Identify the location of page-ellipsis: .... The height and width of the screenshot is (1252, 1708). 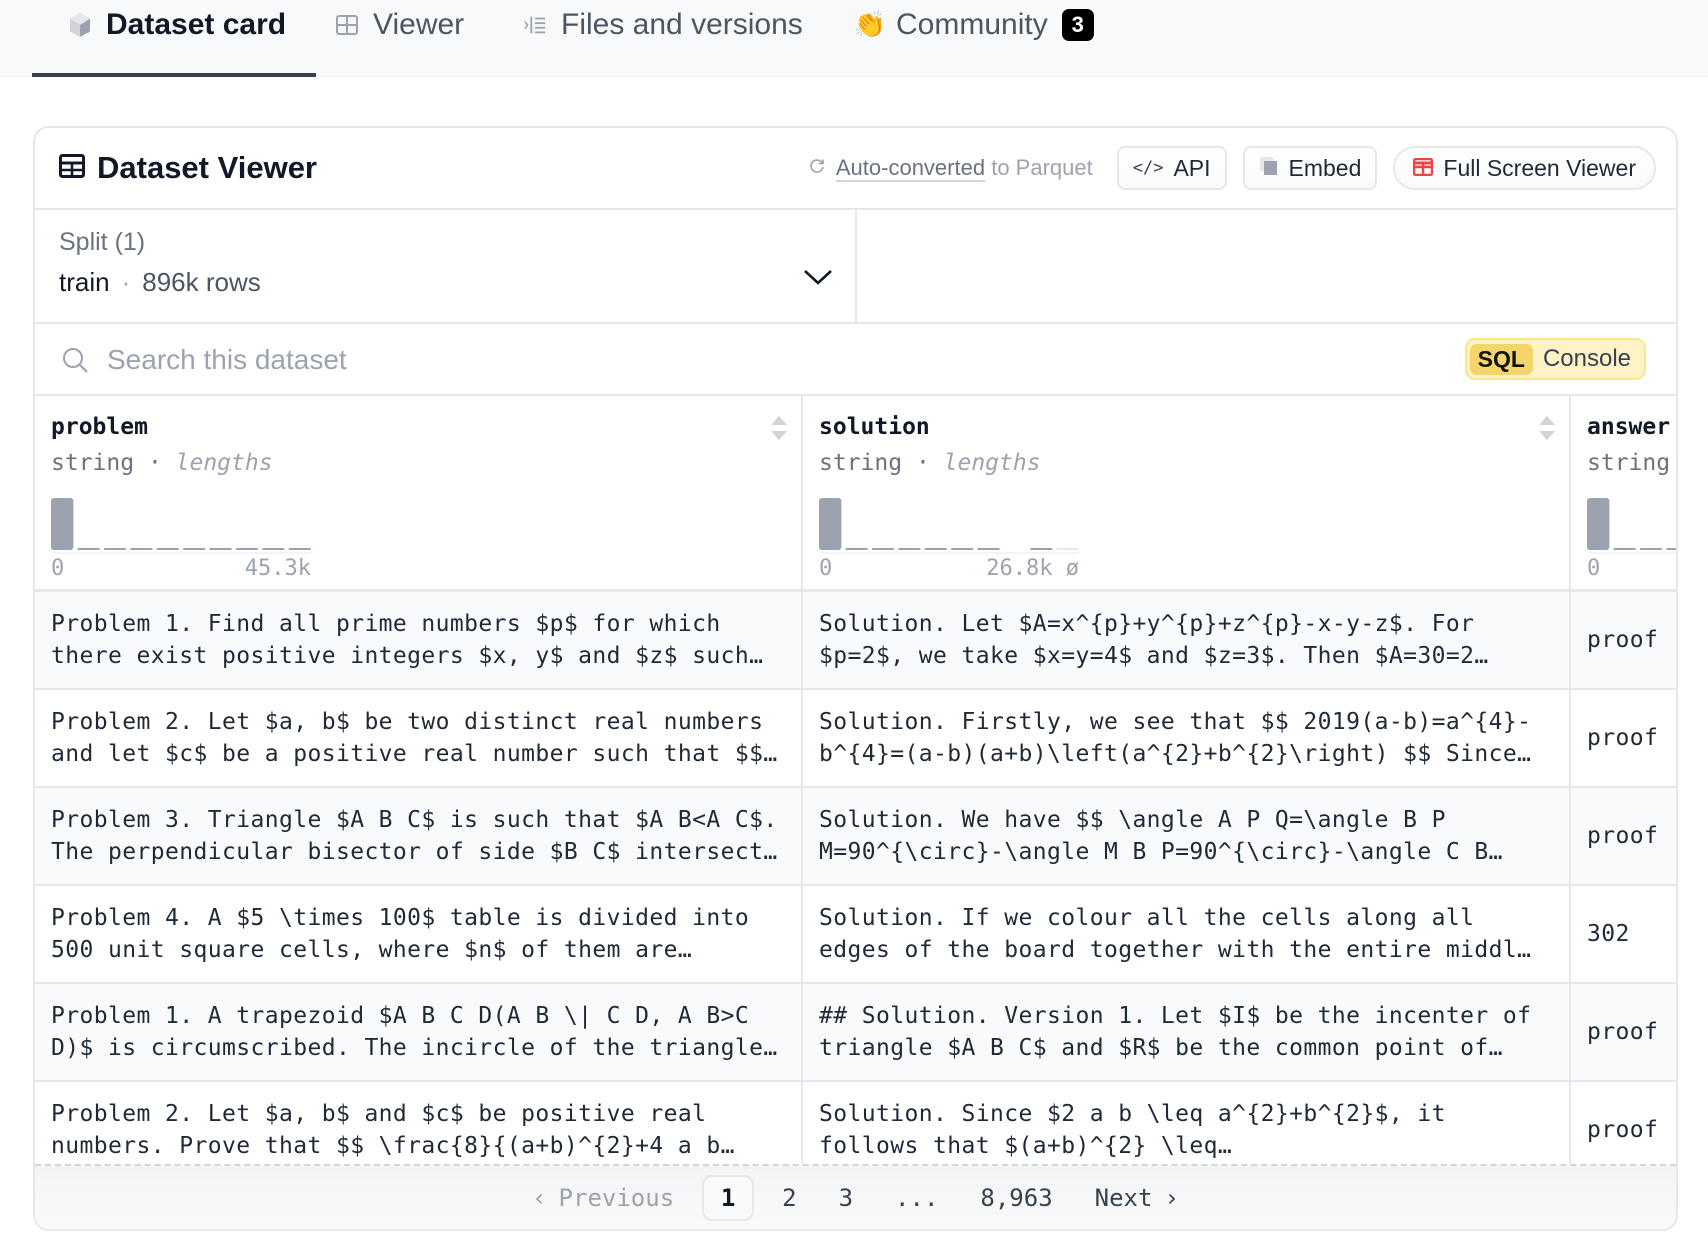
(917, 1197).